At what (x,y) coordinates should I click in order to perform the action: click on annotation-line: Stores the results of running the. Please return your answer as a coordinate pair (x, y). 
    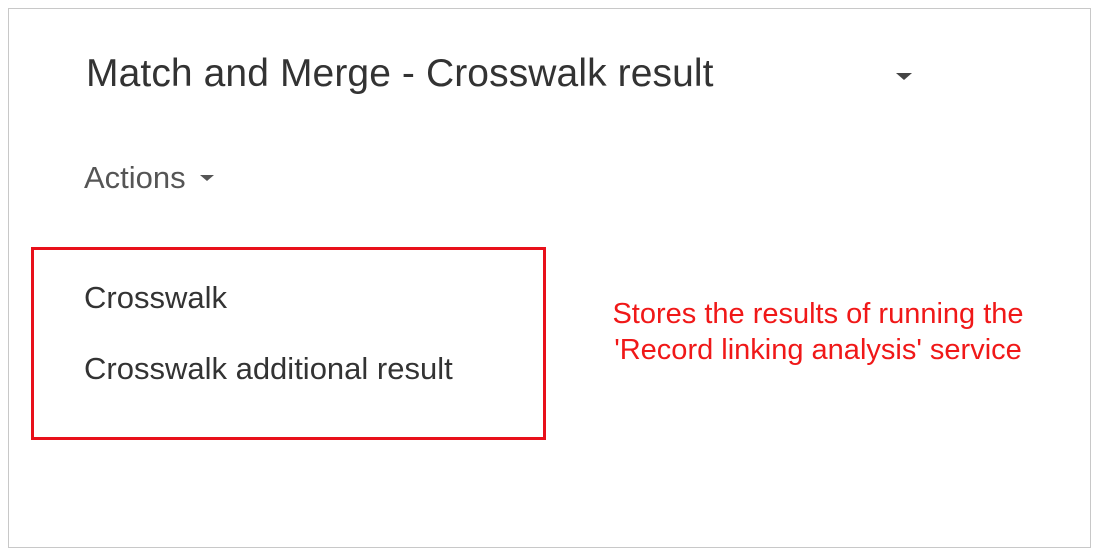
    Looking at the image, I should click on (818, 314).